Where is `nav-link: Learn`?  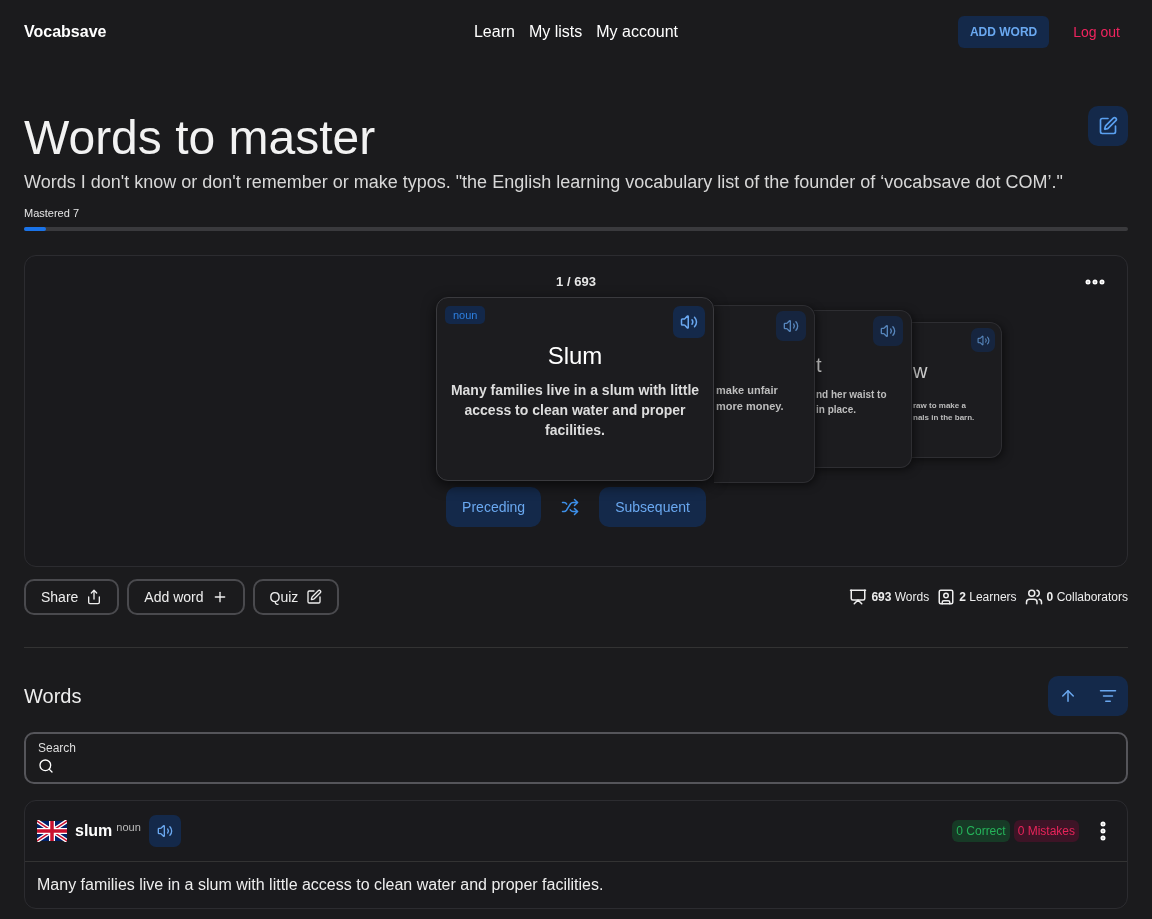
nav-link: Learn is located at coordinates (494, 32).